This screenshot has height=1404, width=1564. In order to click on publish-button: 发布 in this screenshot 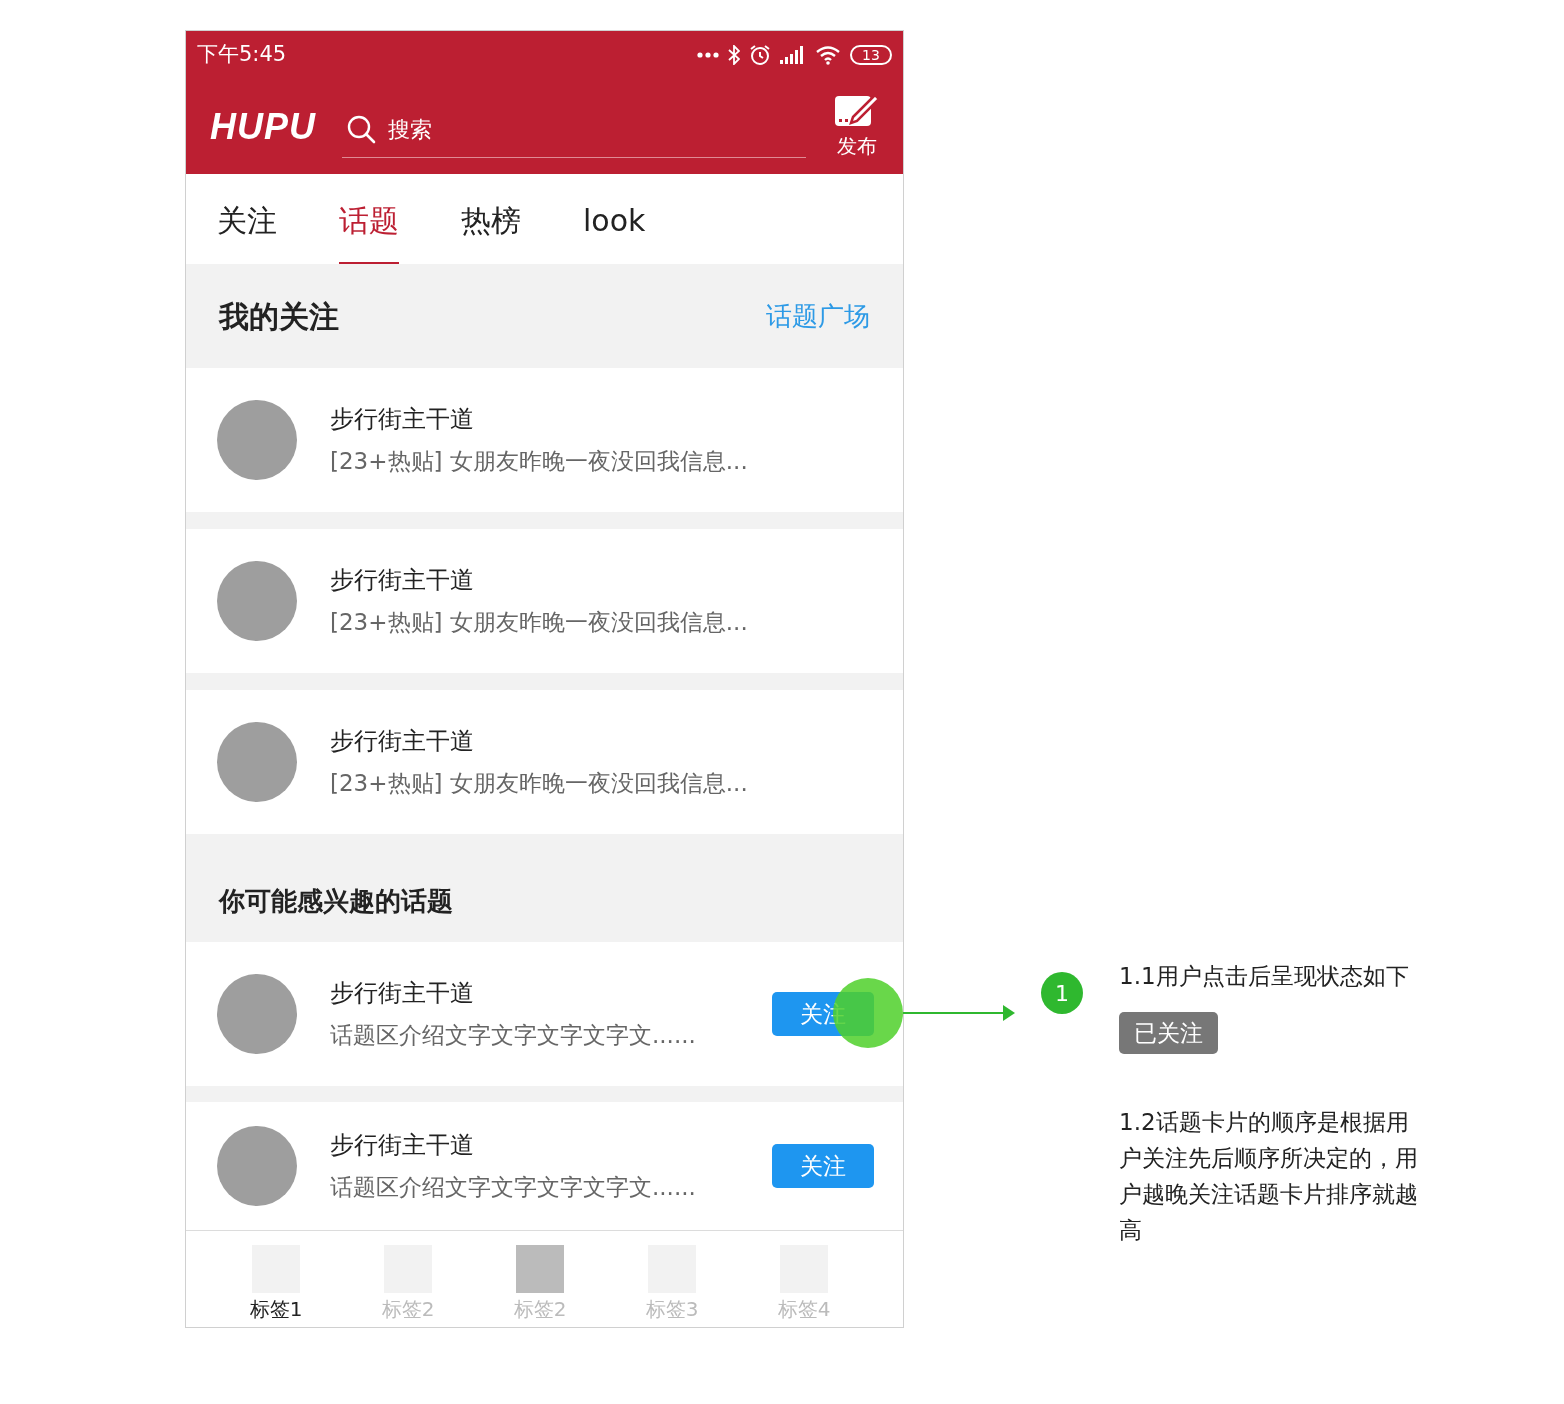, I will do `click(857, 126)`.